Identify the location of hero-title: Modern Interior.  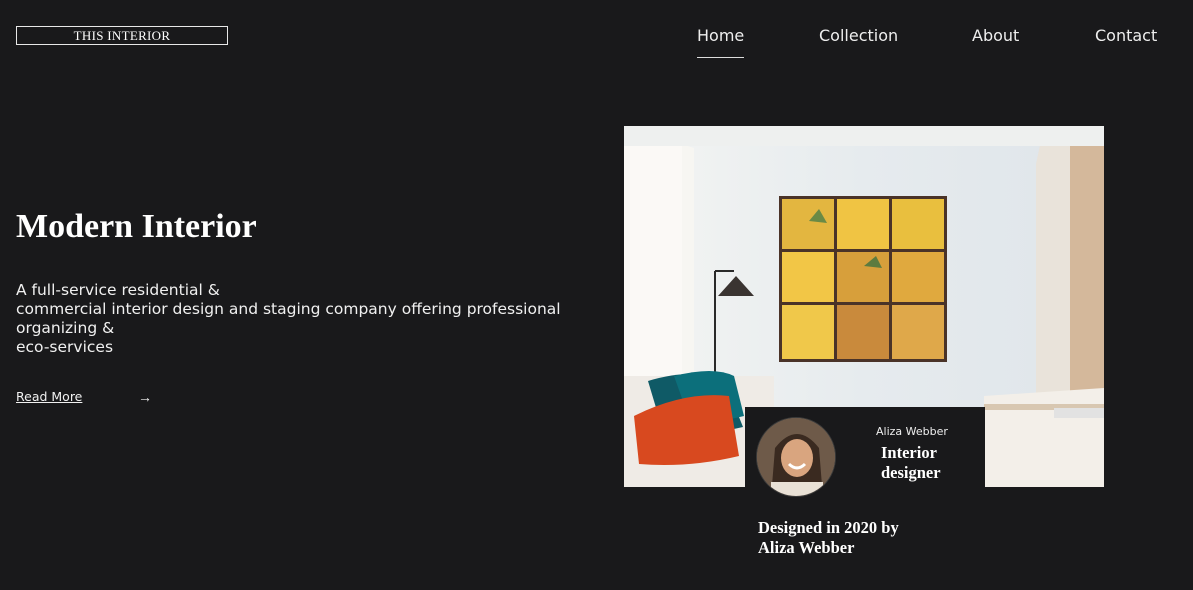
(136, 226).